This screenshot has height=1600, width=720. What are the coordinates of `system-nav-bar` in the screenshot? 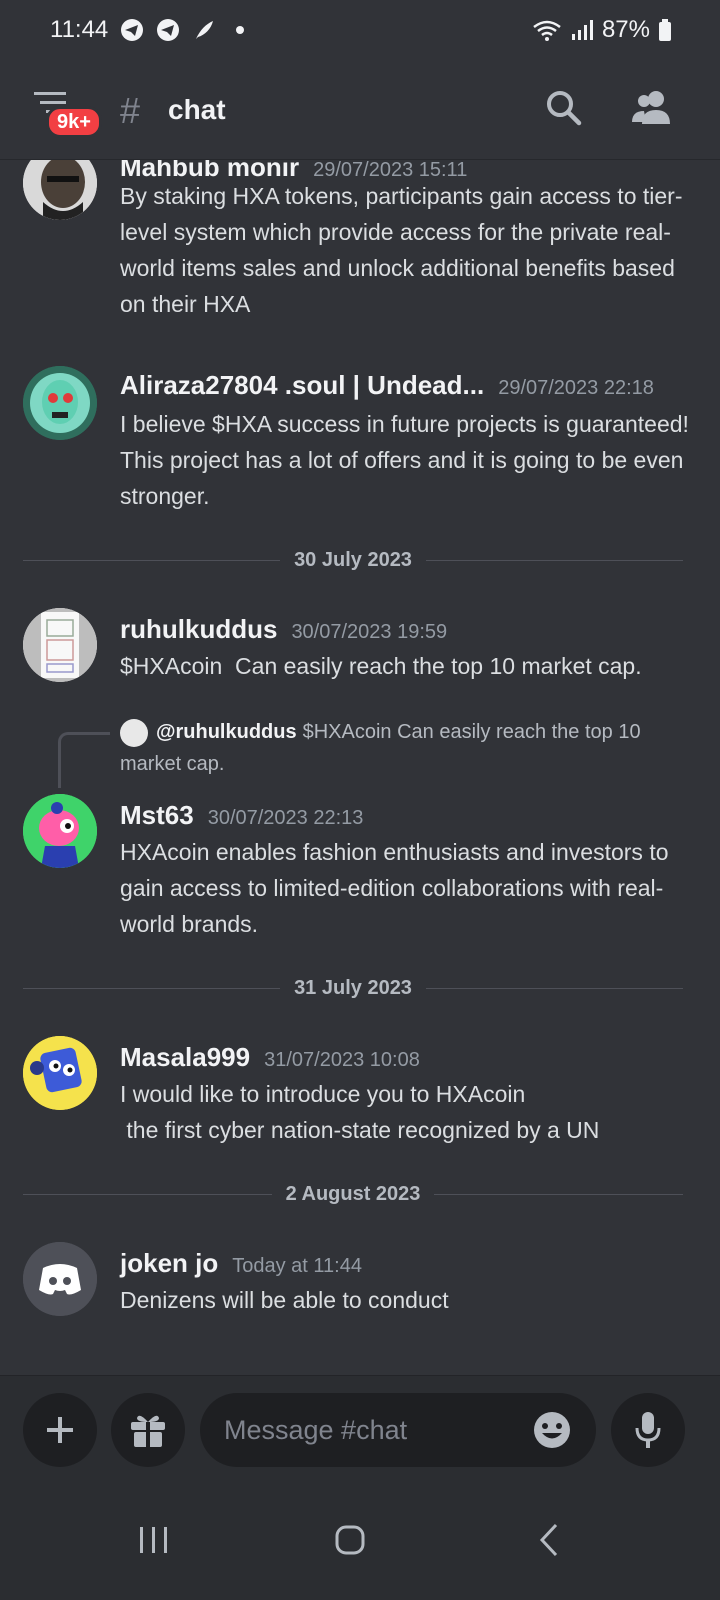 It's located at (360, 1540).